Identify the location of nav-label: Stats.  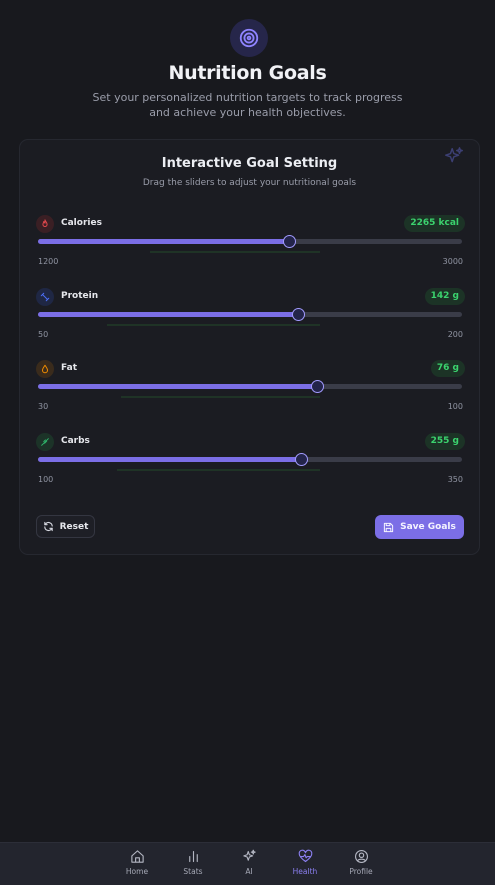
(193, 871).